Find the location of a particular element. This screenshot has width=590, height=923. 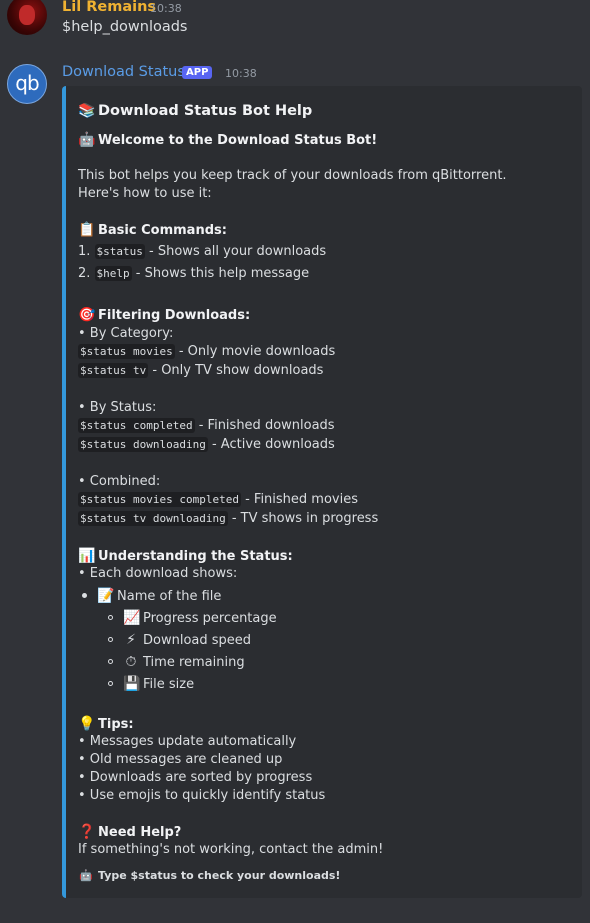

help-header: ❓ Need Help? is located at coordinates (130, 832).